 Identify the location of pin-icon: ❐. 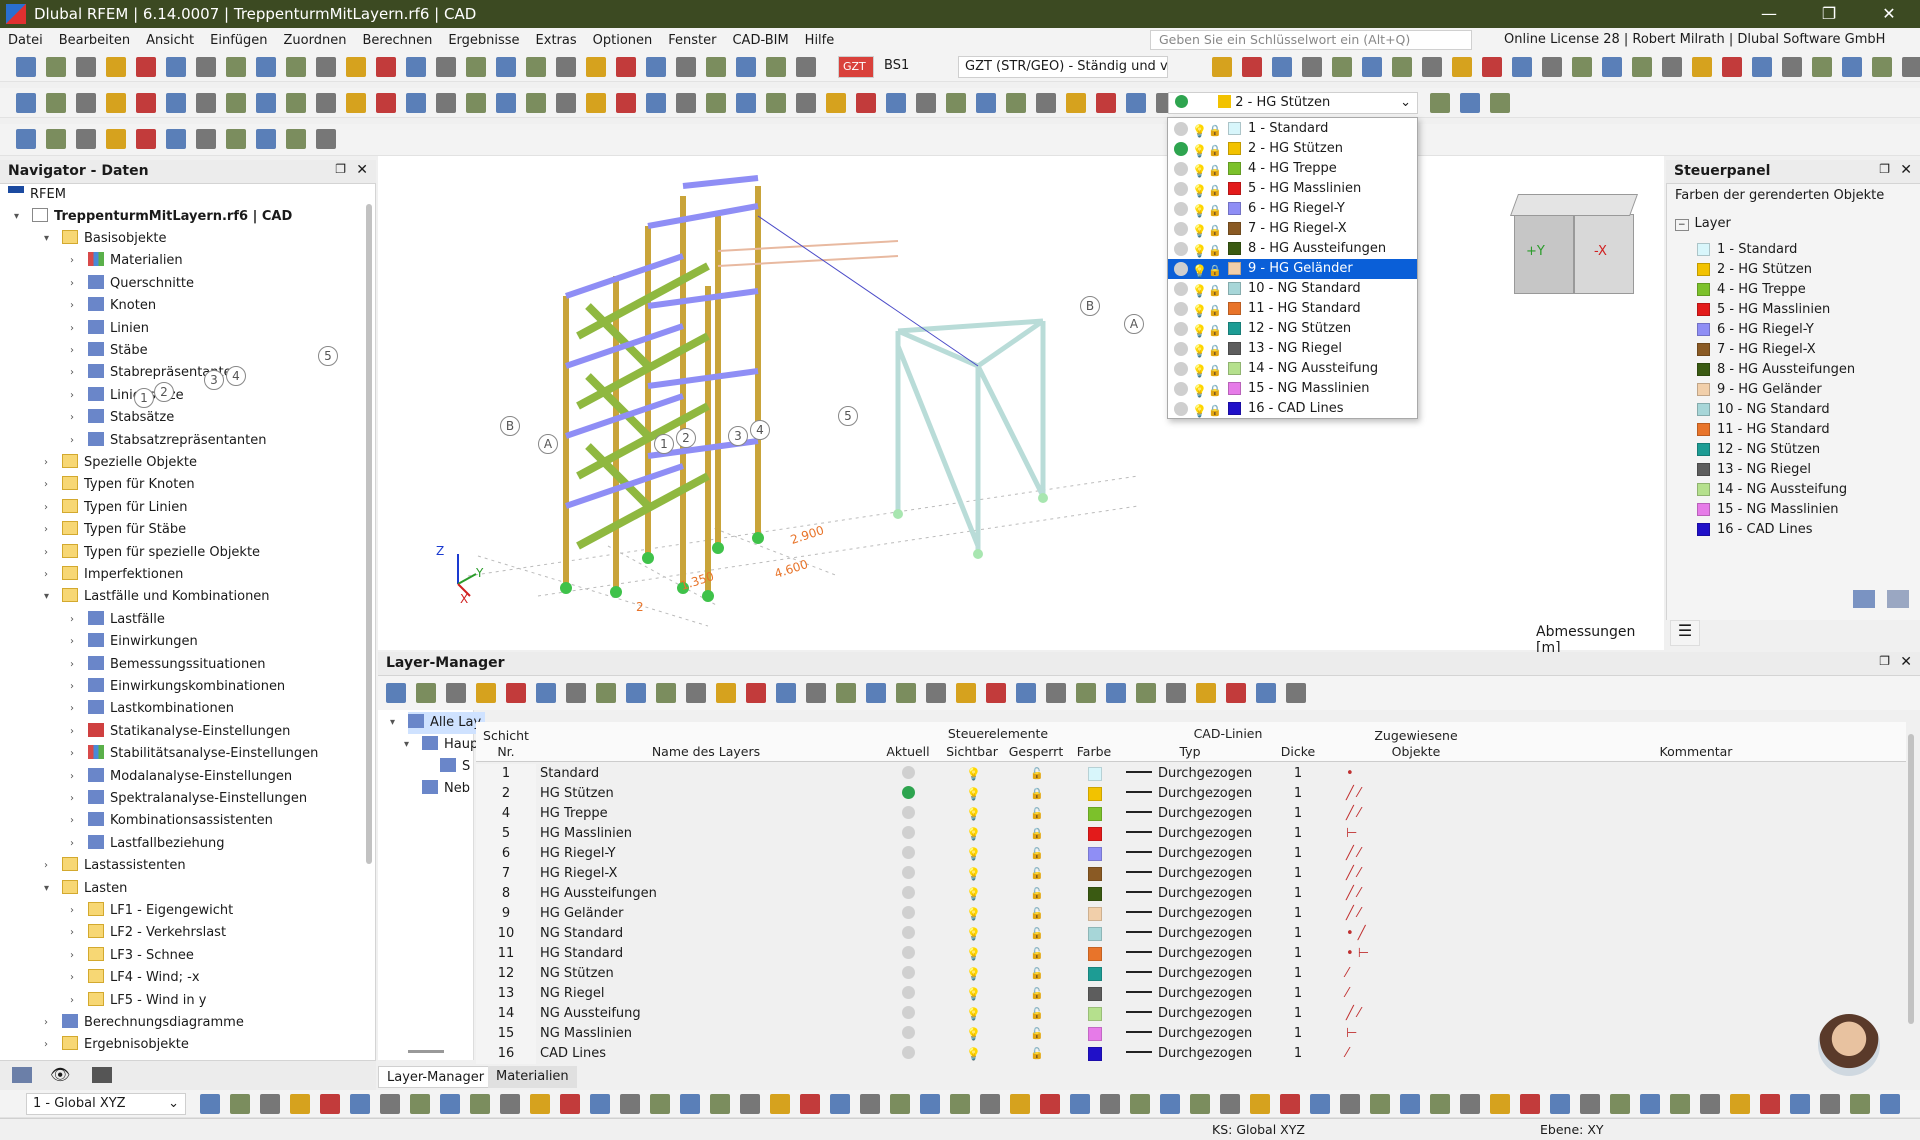
(1884, 169).